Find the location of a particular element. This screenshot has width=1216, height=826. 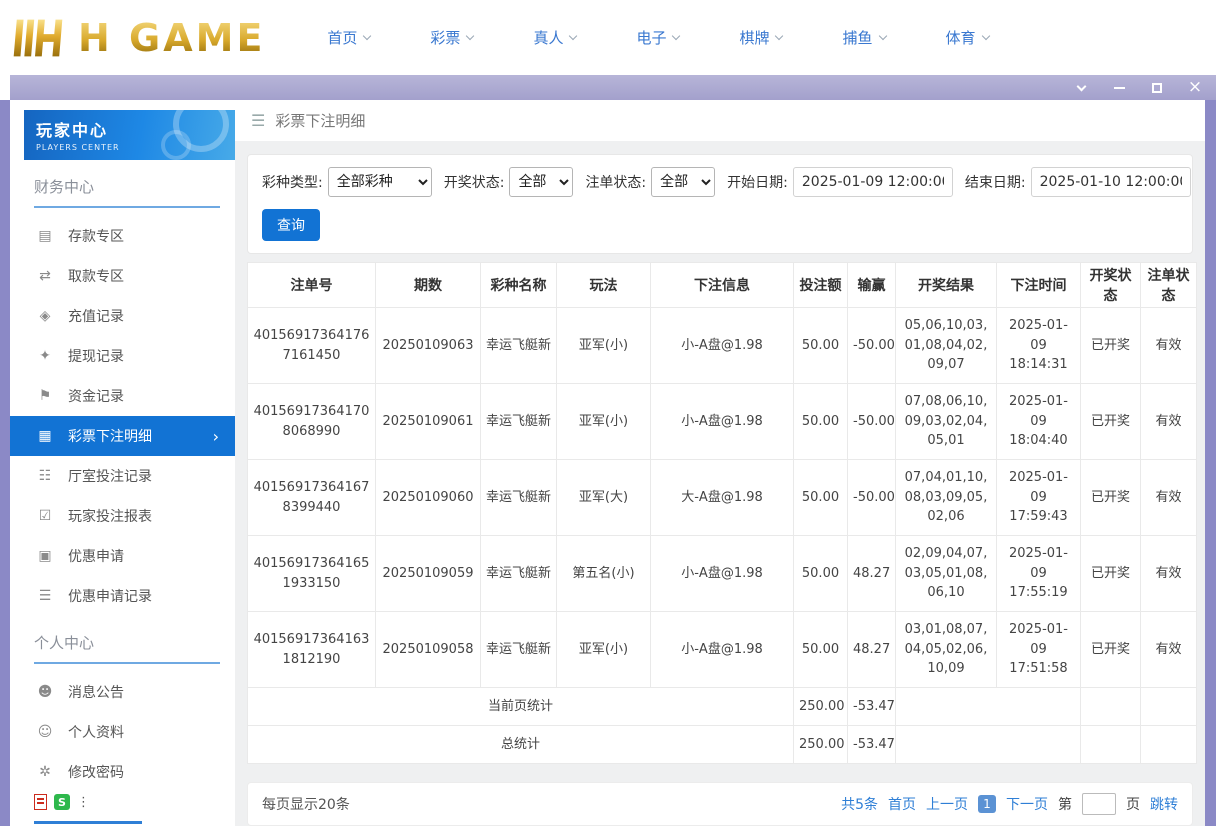

prev-page-link: 上一页 is located at coordinates (947, 804).